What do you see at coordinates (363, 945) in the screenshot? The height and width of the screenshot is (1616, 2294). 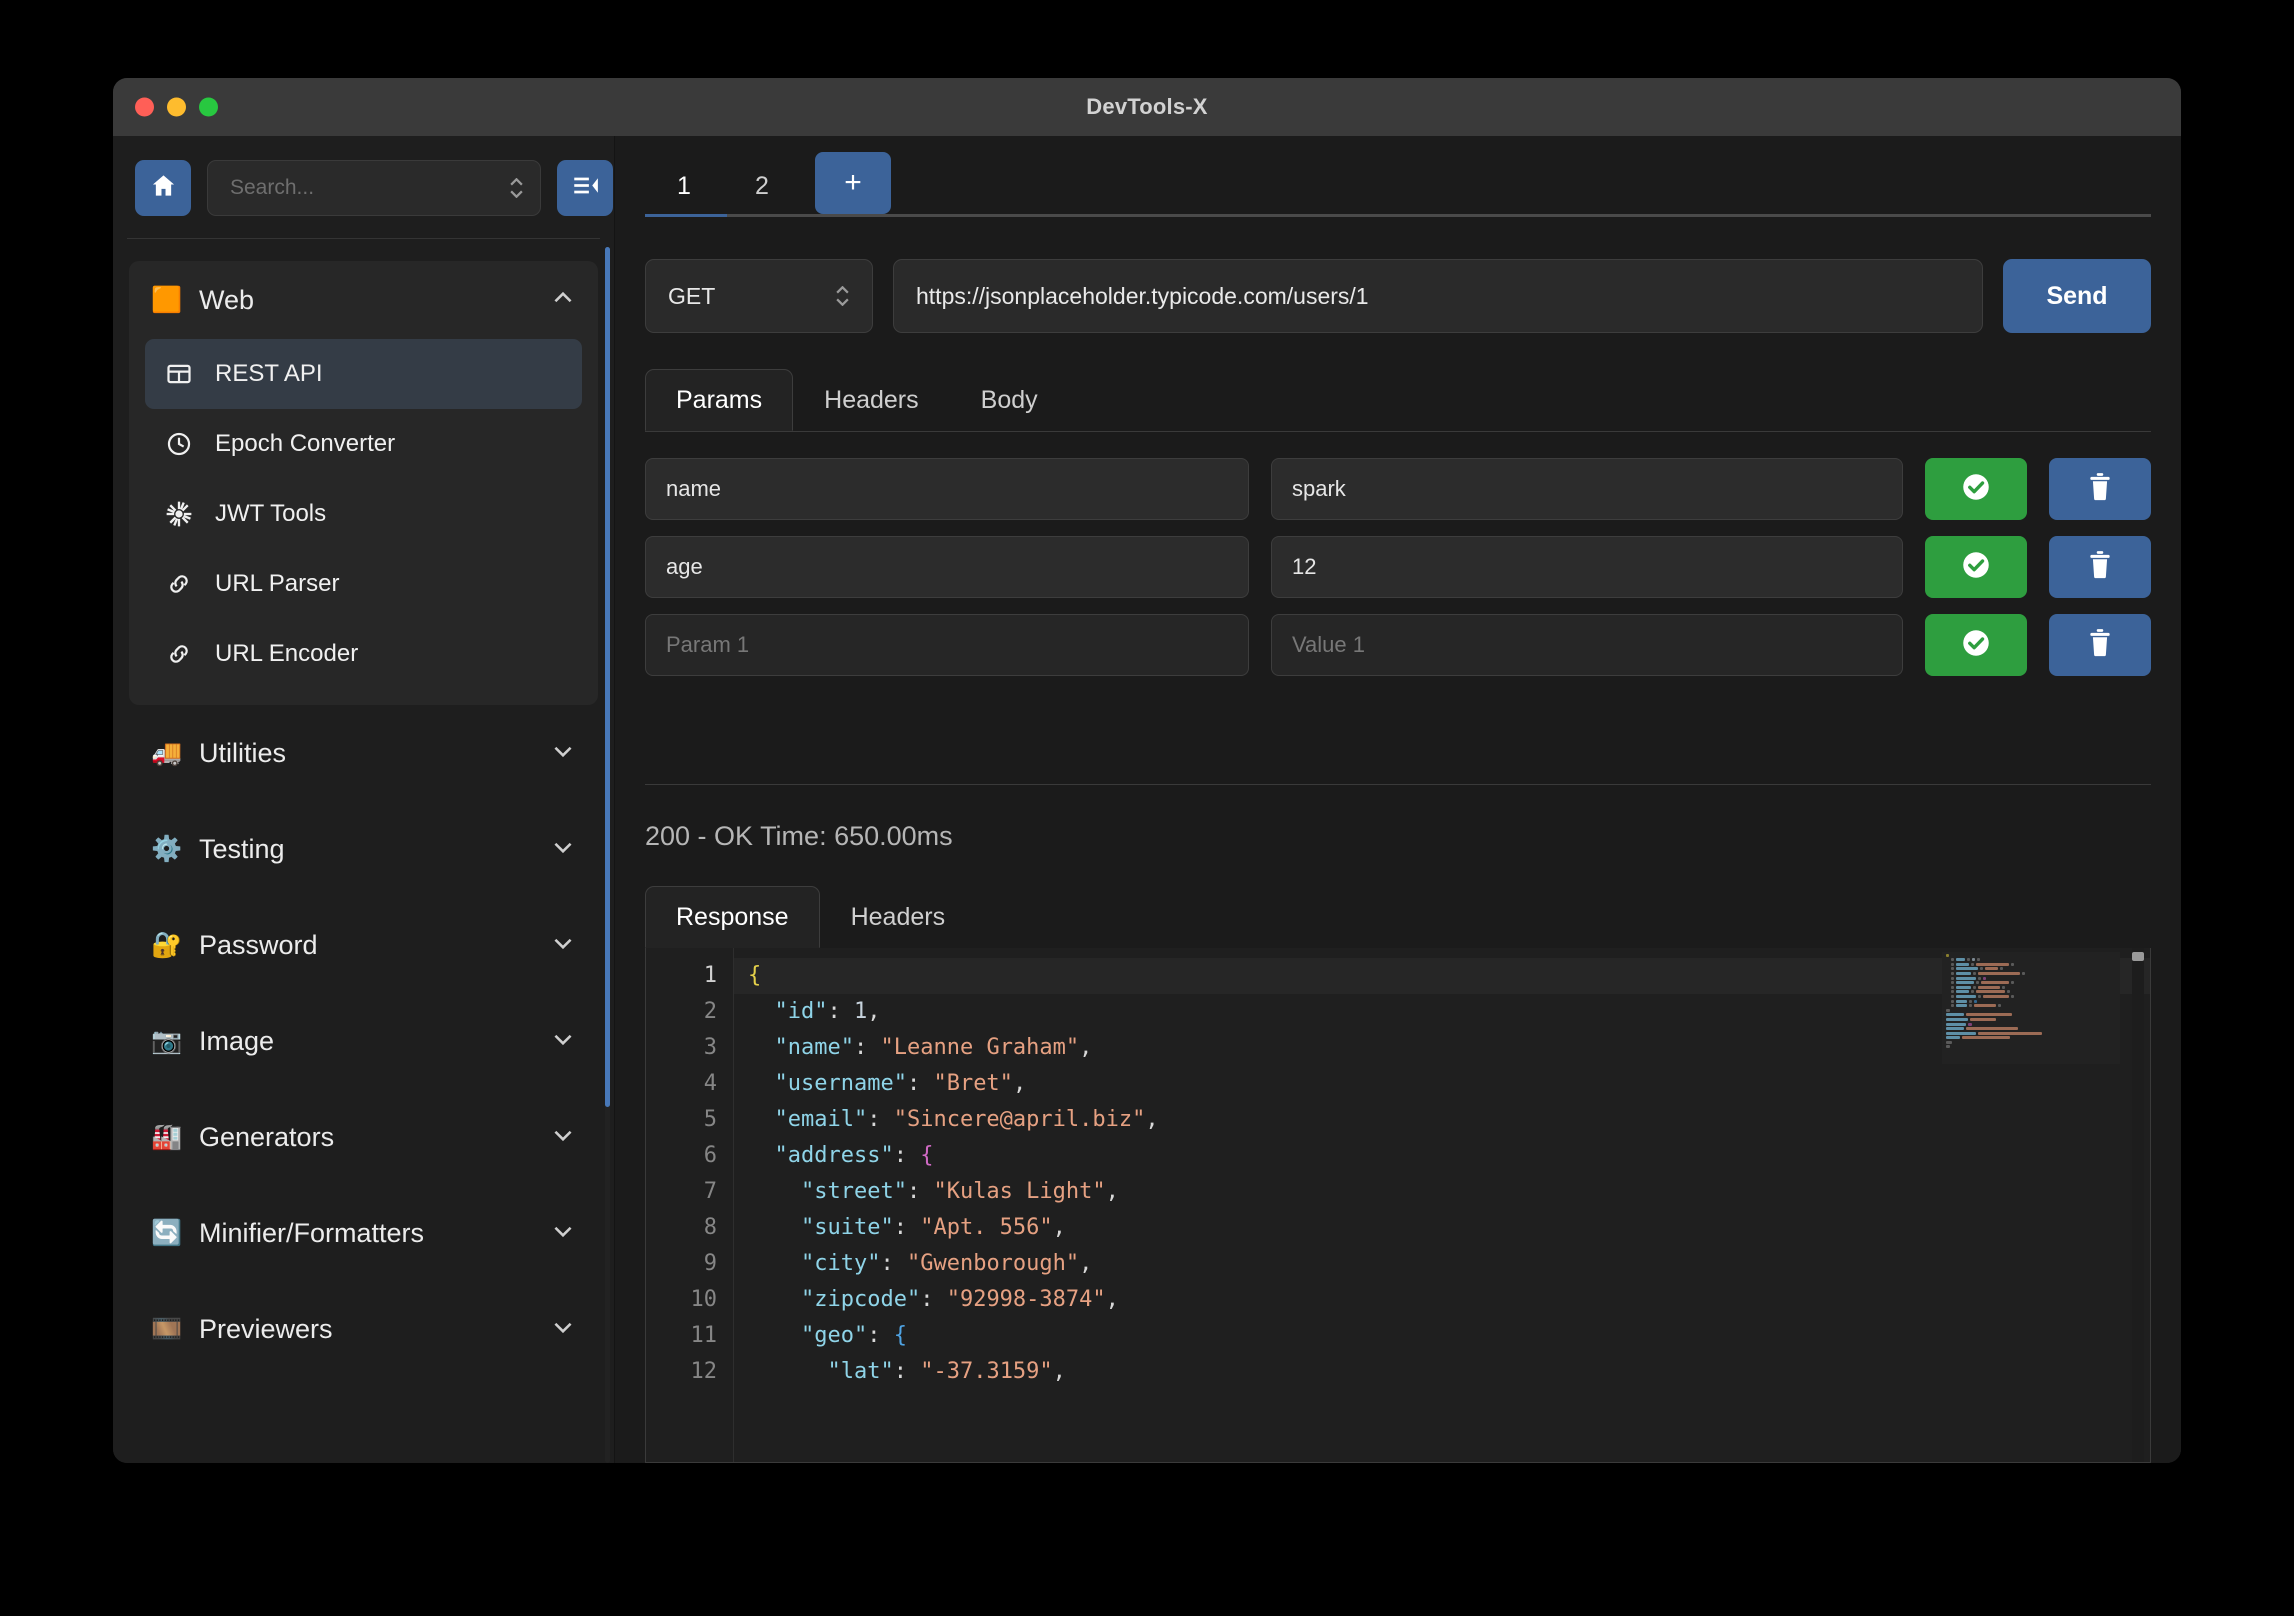 I see `sidebar-group-password: 🔐 Password` at bounding box center [363, 945].